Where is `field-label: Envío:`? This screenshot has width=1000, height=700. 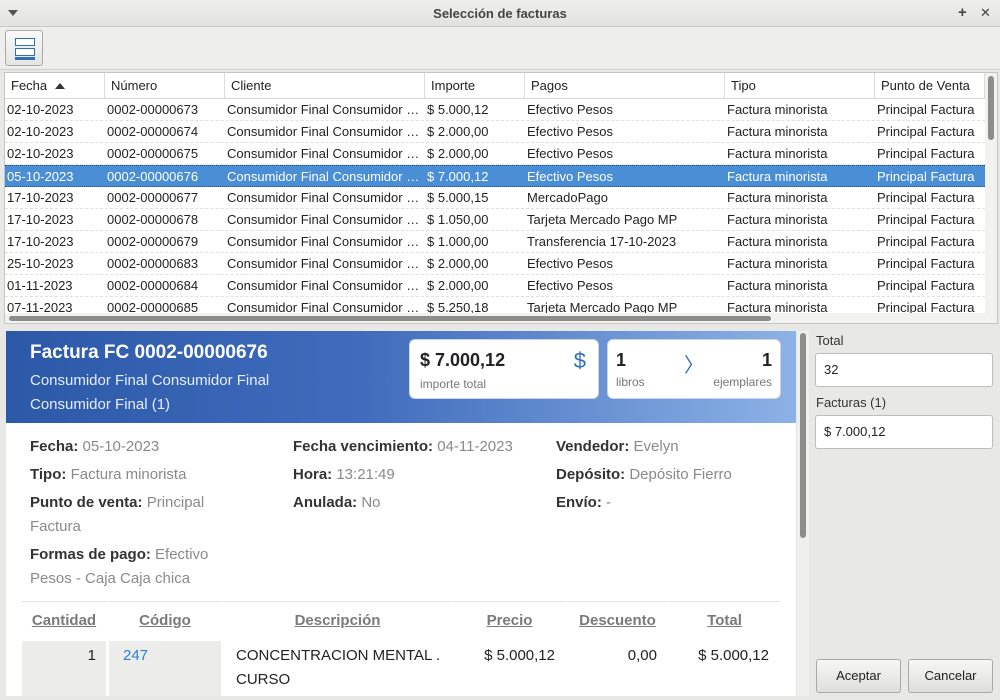 field-label: Envío: is located at coordinates (579, 502).